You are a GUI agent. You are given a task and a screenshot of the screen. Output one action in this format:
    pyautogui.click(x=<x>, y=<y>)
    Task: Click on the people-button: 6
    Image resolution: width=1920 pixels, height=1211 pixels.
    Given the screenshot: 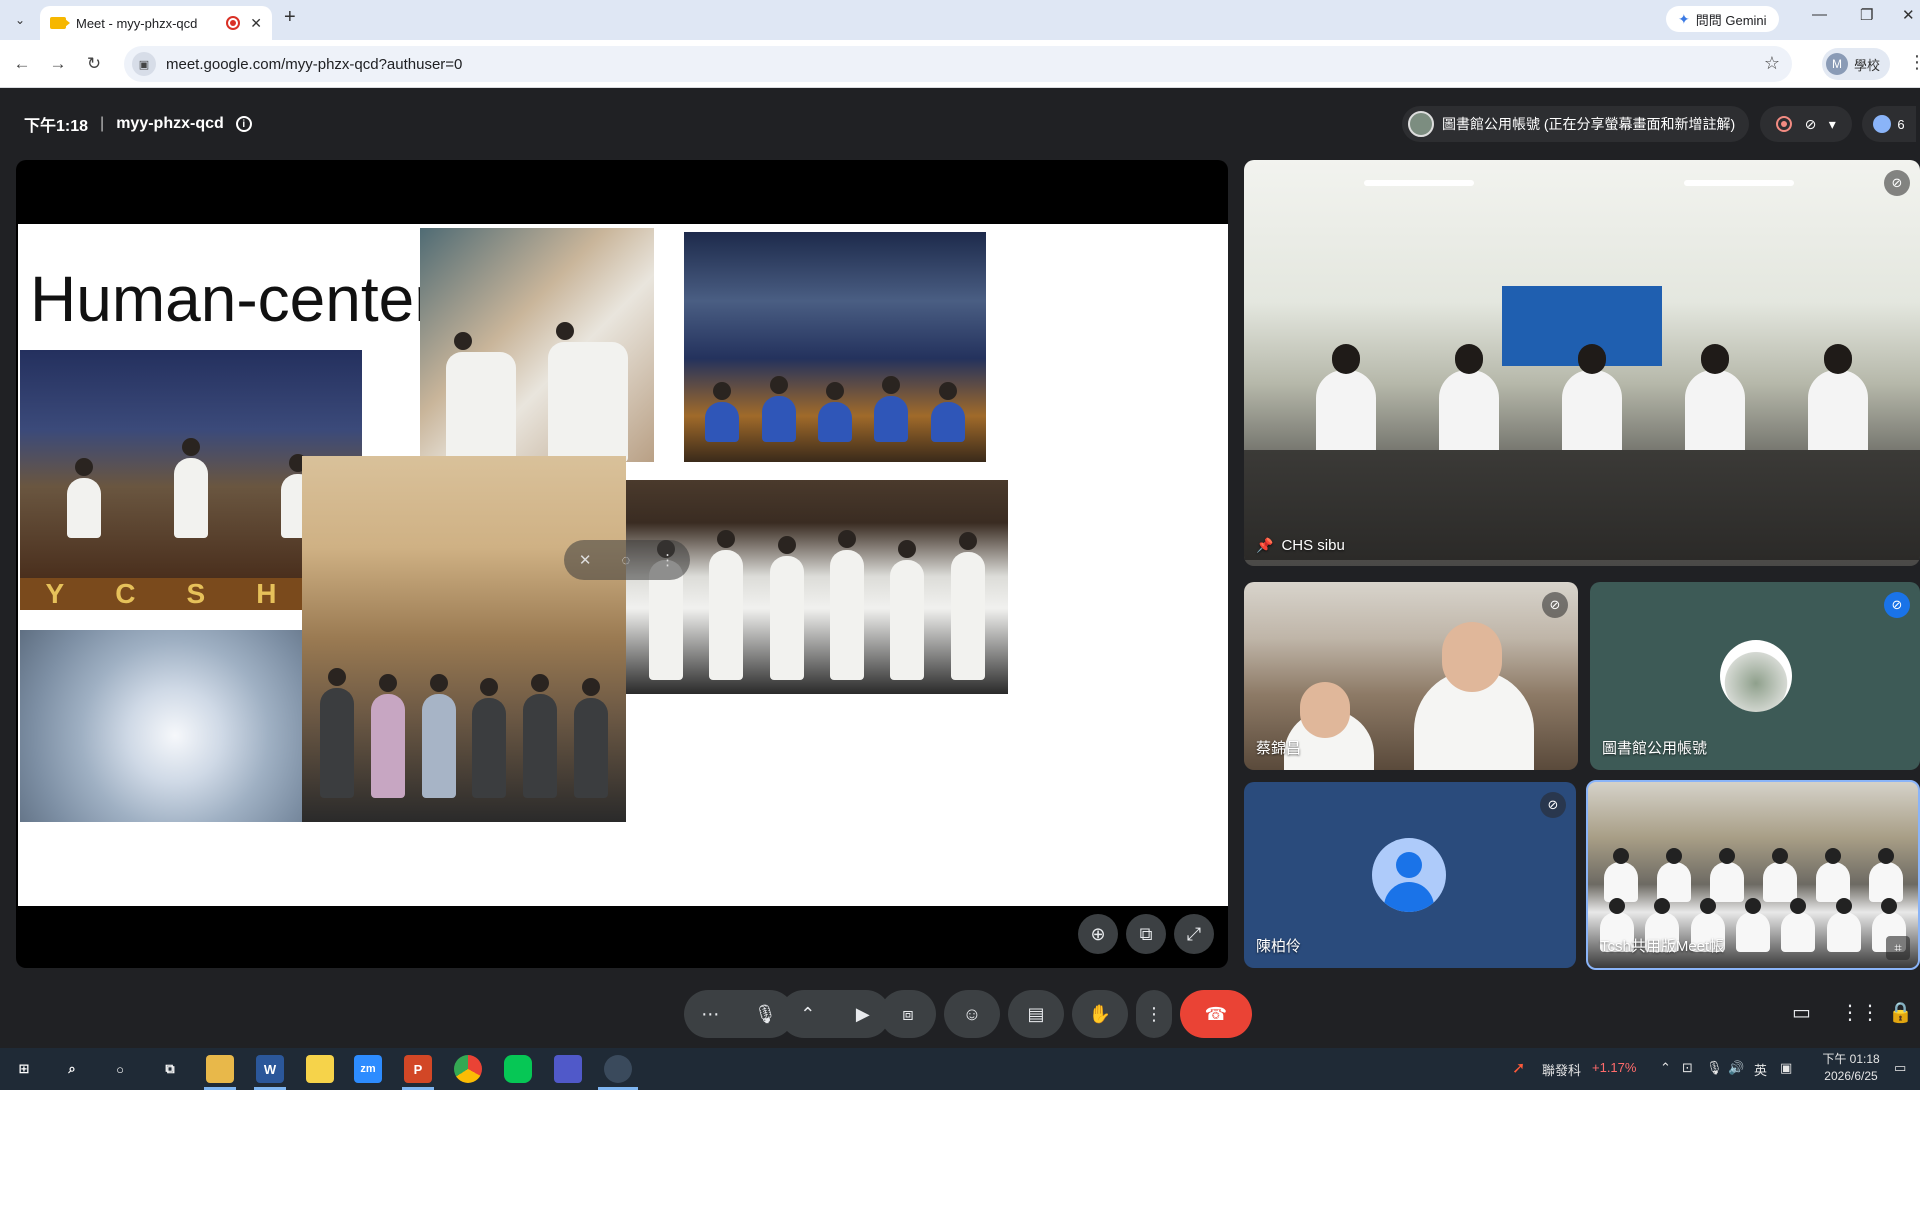 What is the action you would take?
    pyautogui.click(x=1889, y=124)
    